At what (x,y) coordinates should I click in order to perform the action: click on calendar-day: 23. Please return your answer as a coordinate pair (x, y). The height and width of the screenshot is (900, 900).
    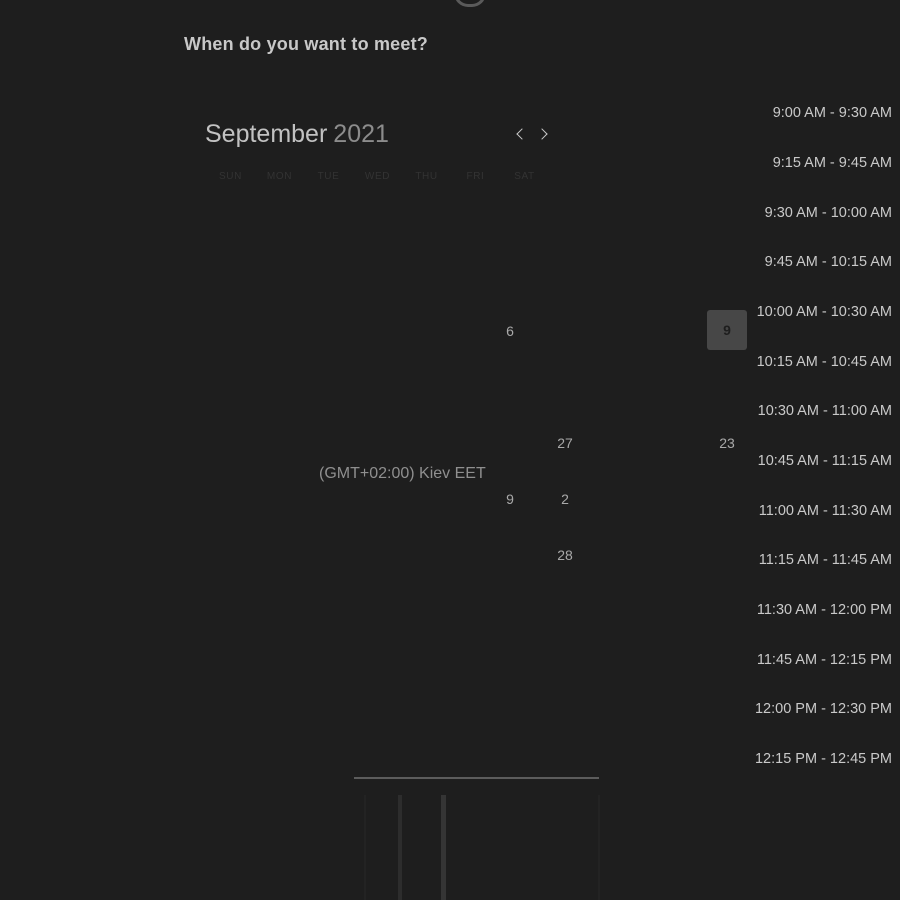
    Looking at the image, I should click on (727, 443).